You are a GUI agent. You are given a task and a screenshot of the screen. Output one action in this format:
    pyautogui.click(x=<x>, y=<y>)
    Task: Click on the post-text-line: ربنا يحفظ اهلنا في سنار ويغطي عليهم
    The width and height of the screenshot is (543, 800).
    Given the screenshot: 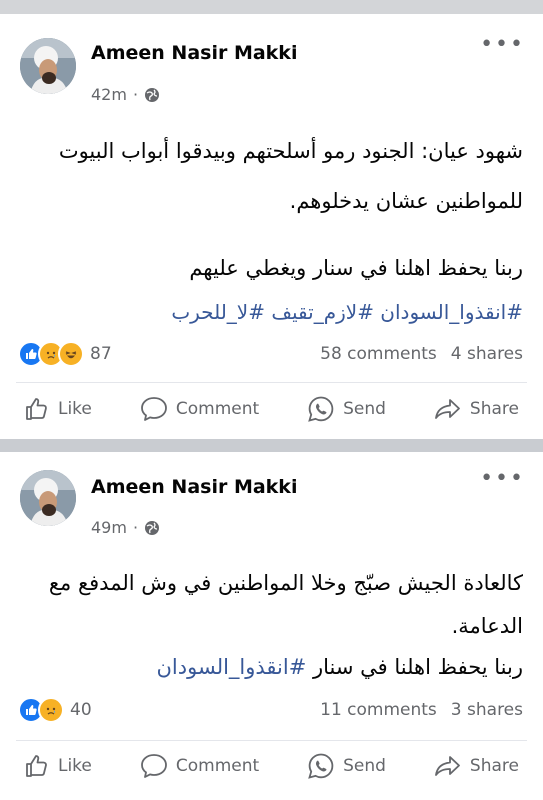 What is the action you would take?
    pyautogui.click(x=356, y=268)
    